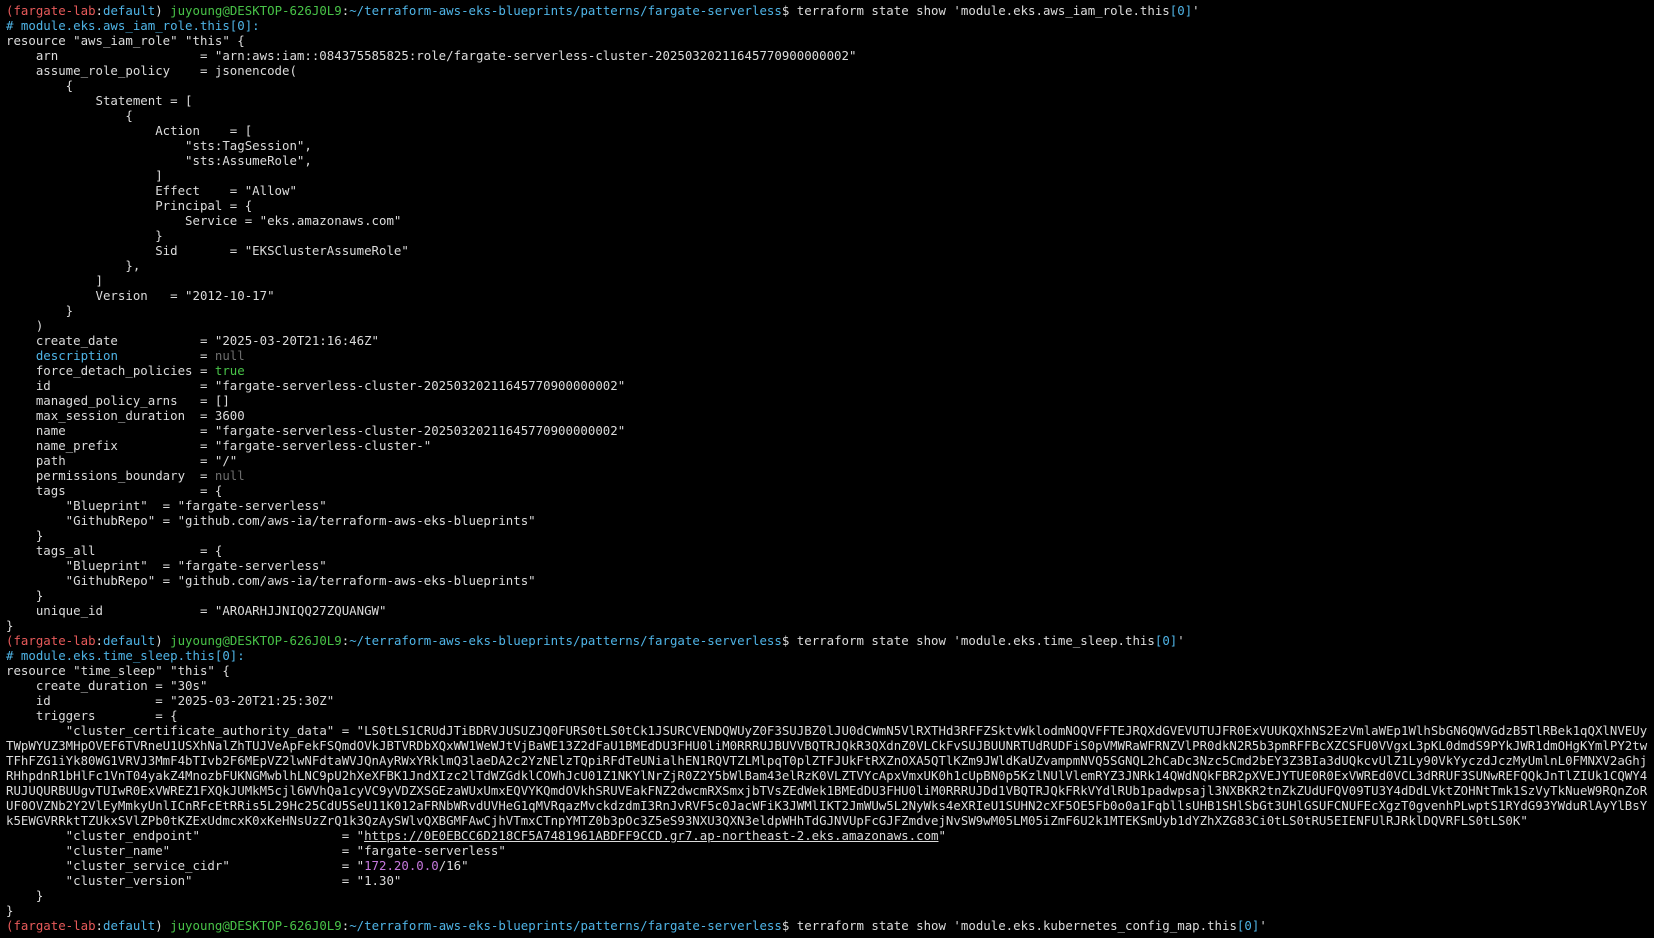 The image size is (1654, 938). What do you see at coordinates (828, 370) in the screenshot?
I see `terminal-line: force_detach_policies = true` at bounding box center [828, 370].